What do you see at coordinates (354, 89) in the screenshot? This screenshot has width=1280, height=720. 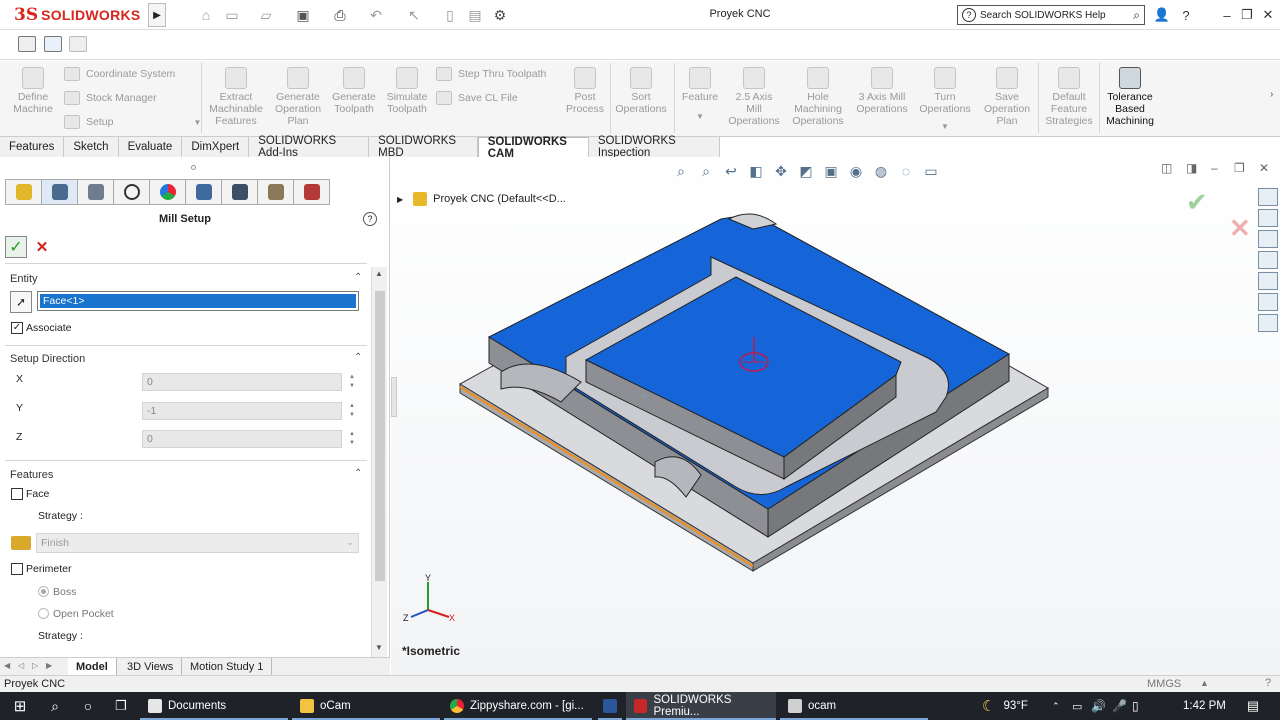 I see `generate-toolpath-button: Generate Toolpath` at bounding box center [354, 89].